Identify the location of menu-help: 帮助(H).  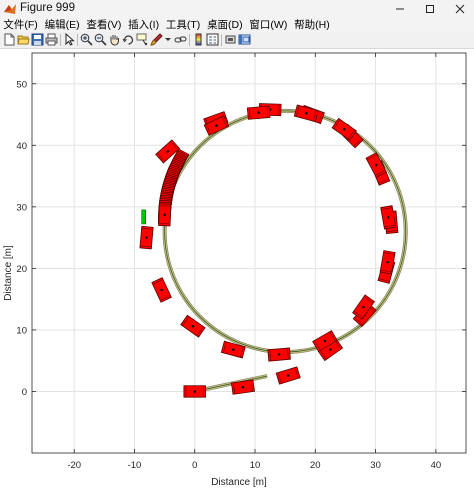
(312, 25).